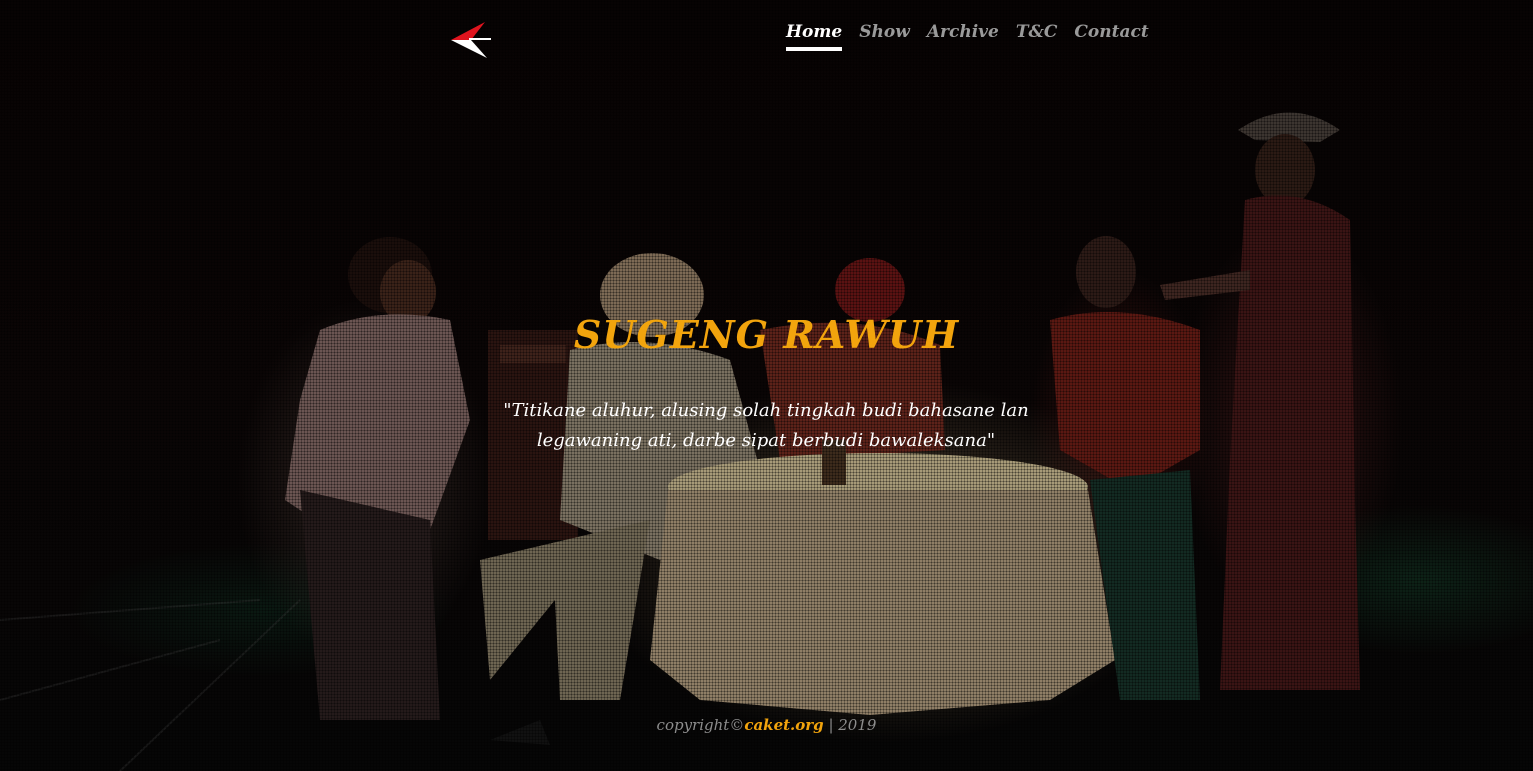 This screenshot has width=1533, height=771. I want to click on footer-copyright: copyright©caket.org | 2019, so click(766, 725).